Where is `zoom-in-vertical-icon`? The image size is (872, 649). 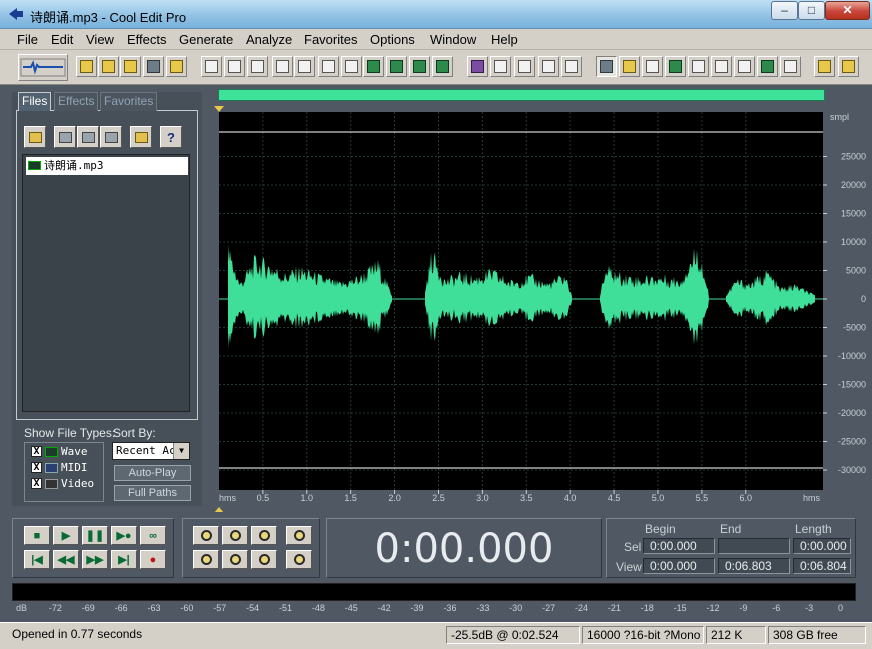 zoom-in-vertical-icon is located at coordinates (299, 535).